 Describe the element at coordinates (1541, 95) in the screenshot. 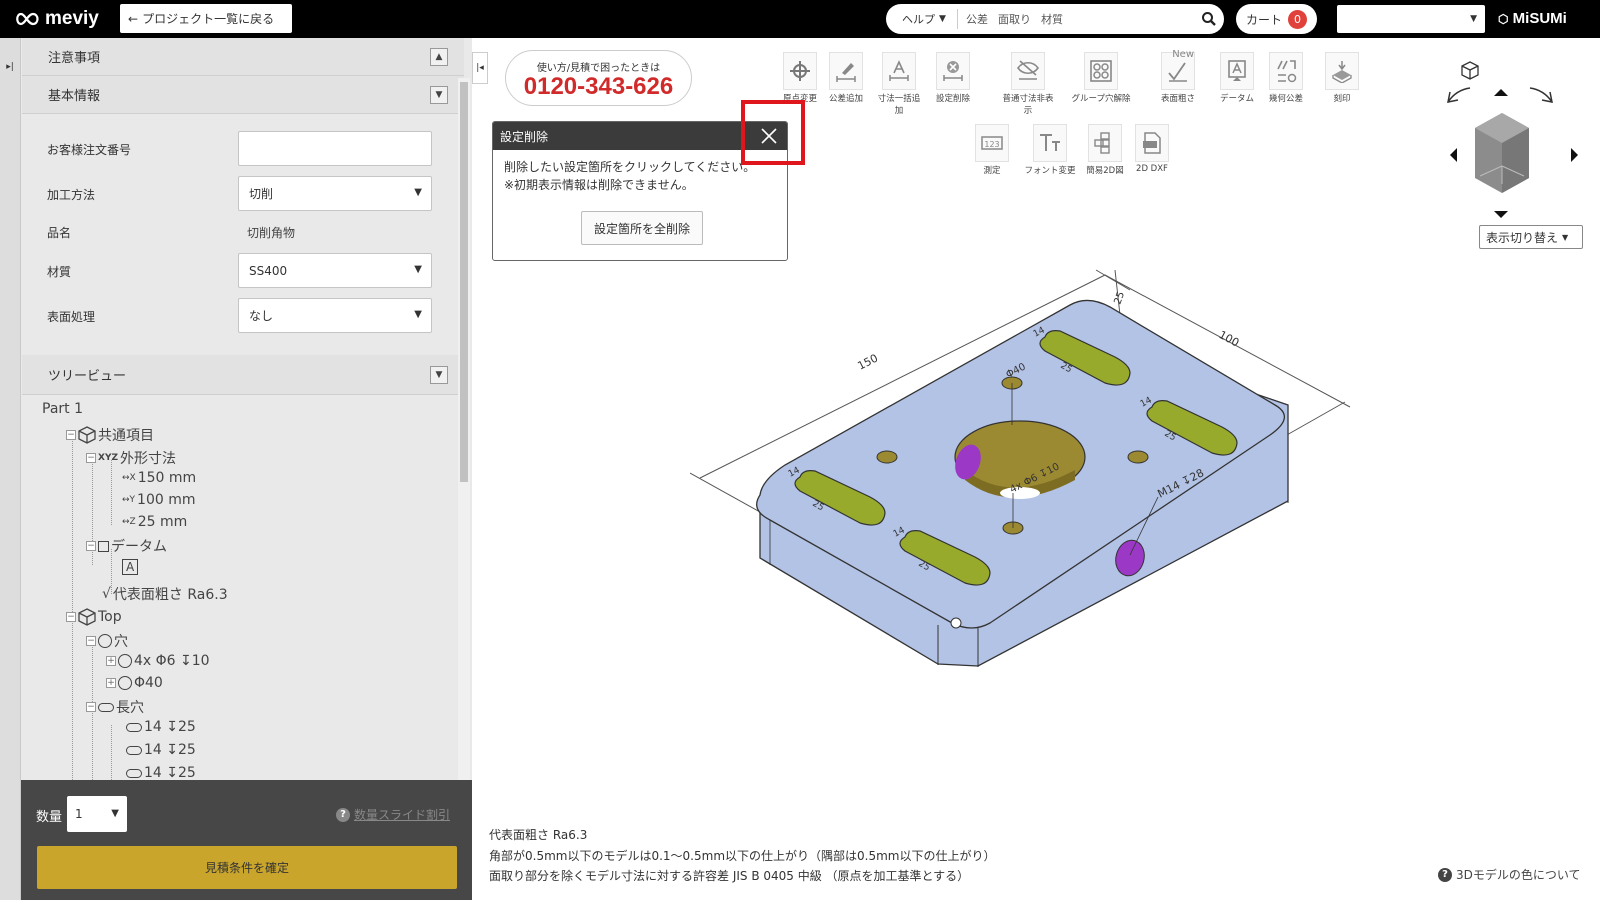

I see `rotate-right-icon` at that location.